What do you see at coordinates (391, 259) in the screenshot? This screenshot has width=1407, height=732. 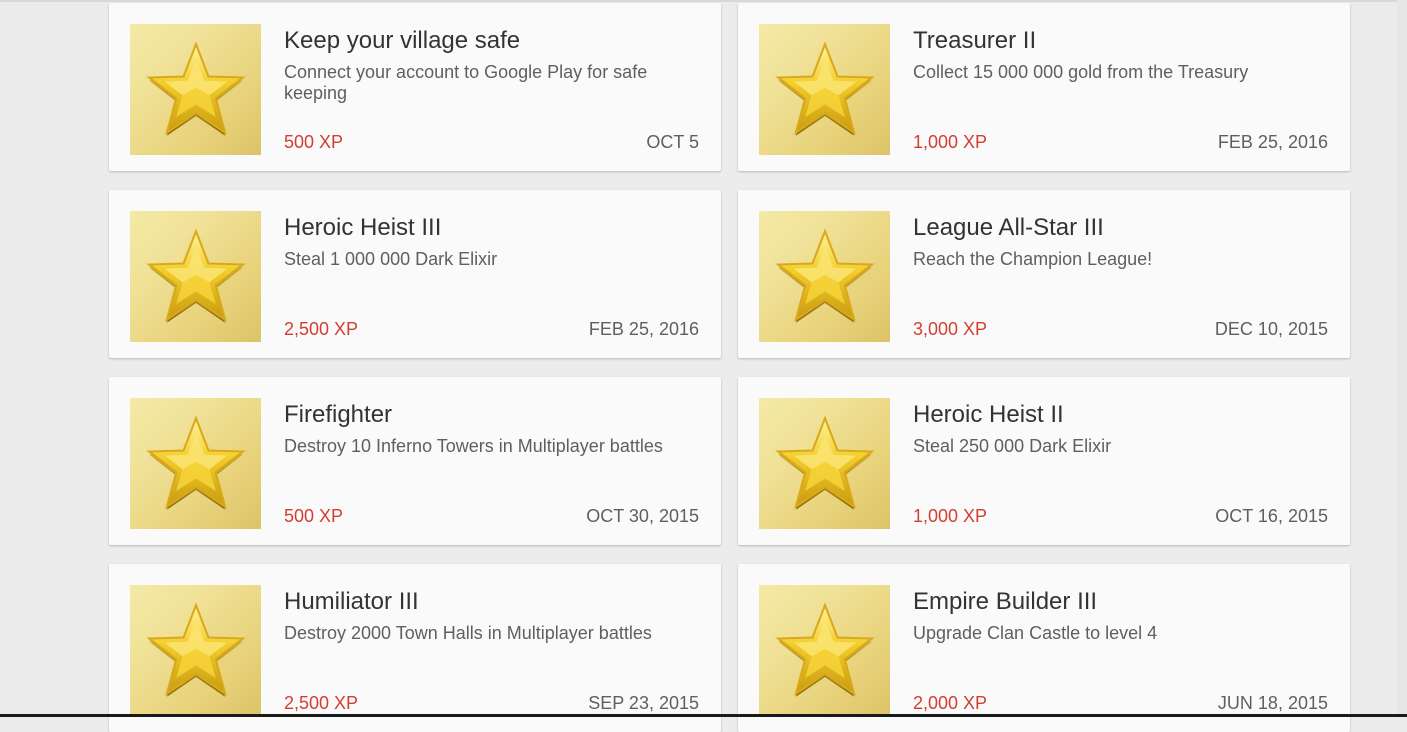 I see `achievement-description: Steal 1 000 000 Dark Elixir` at bounding box center [391, 259].